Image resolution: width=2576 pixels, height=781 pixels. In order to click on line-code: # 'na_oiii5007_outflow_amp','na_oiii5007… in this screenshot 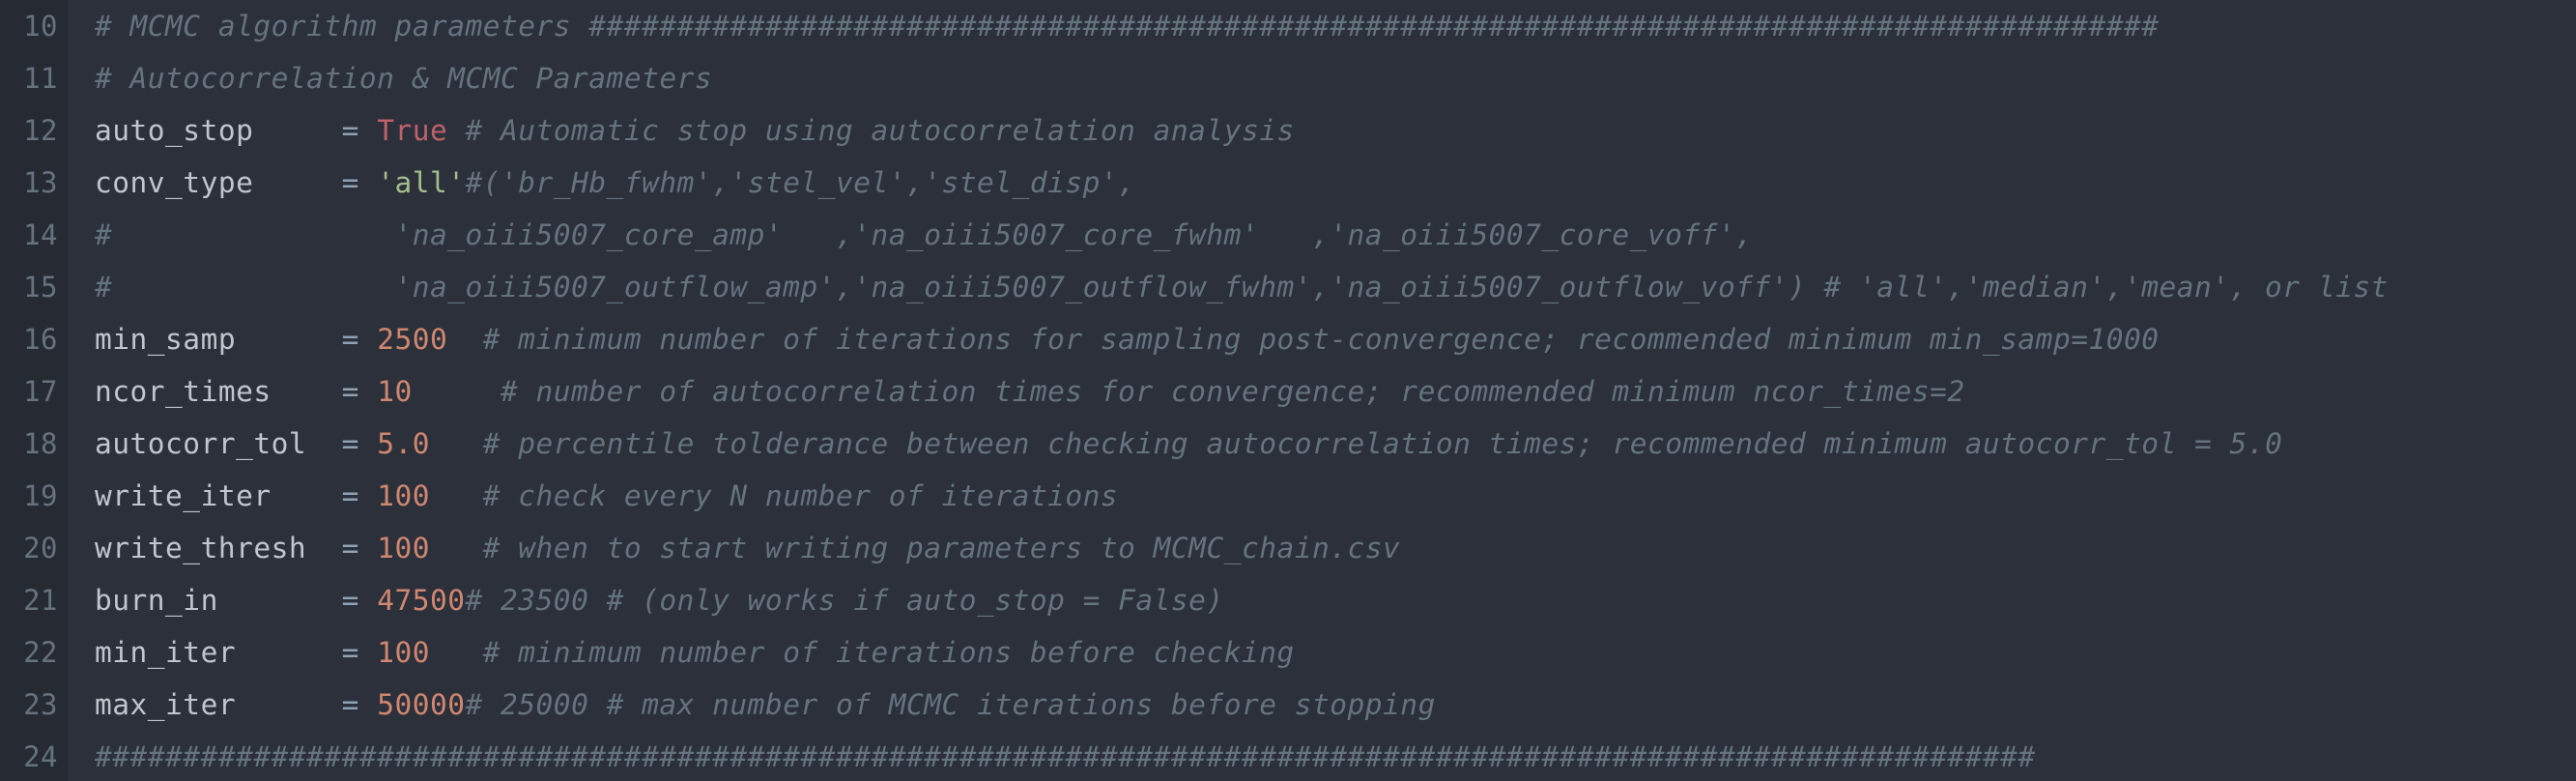, I will do `click(1242, 287)`.